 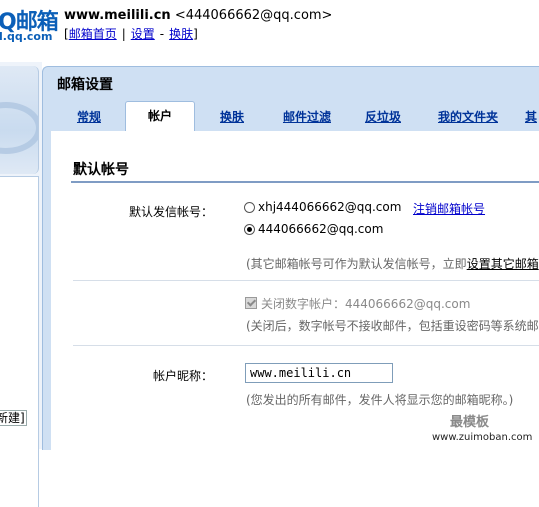 What do you see at coordinates (195, 34) in the screenshot?
I see `bracket-close: ]` at bounding box center [195, 34].